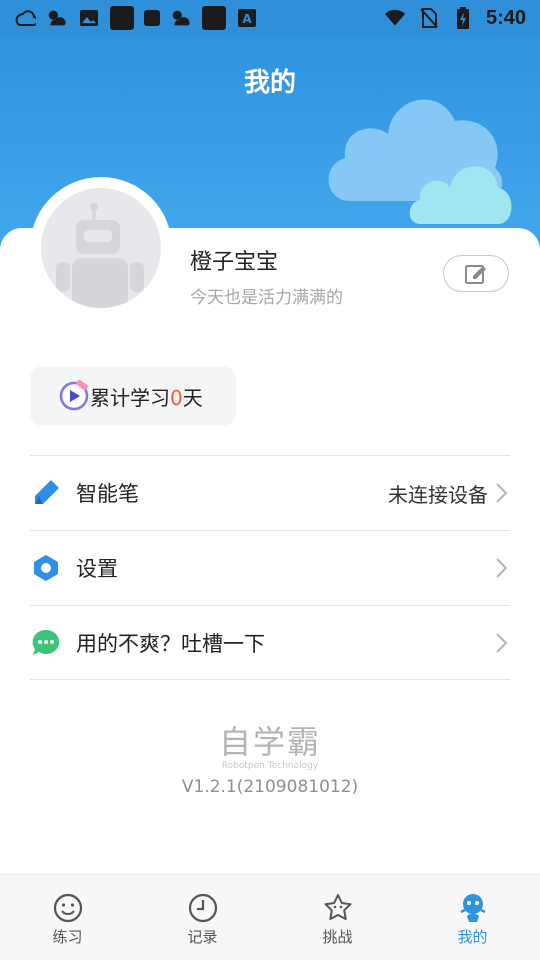  I want to click on wifi-icon, so click(395, 18).